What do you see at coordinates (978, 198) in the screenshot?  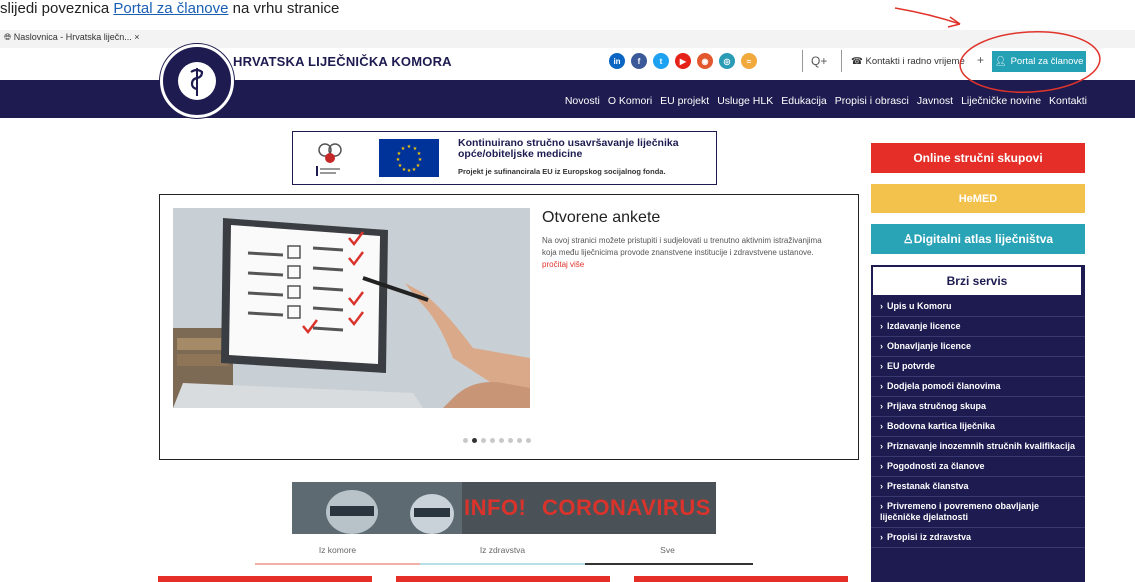 I see `hemed-button: HeMED` at bounding box center [978, 198].